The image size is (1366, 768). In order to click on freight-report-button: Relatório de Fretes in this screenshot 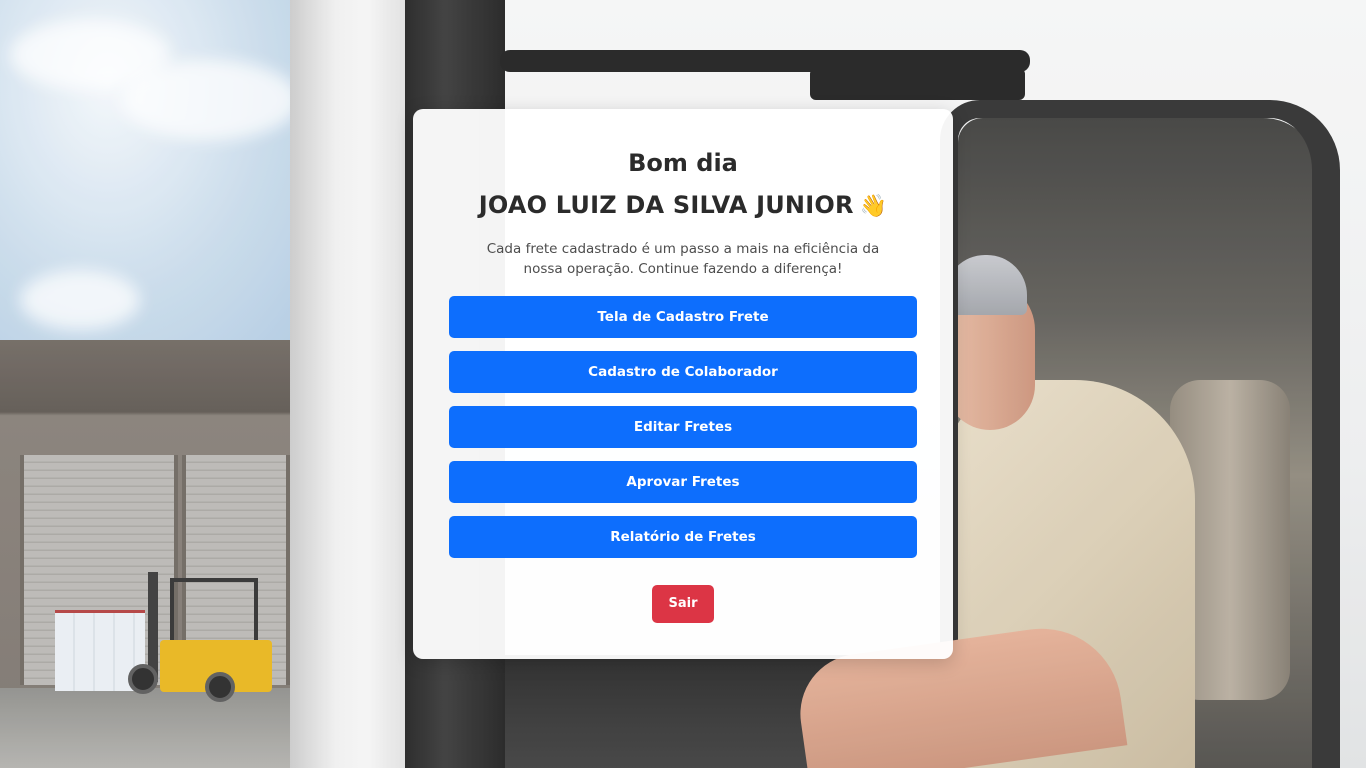, I will do `click(683, 537)`.